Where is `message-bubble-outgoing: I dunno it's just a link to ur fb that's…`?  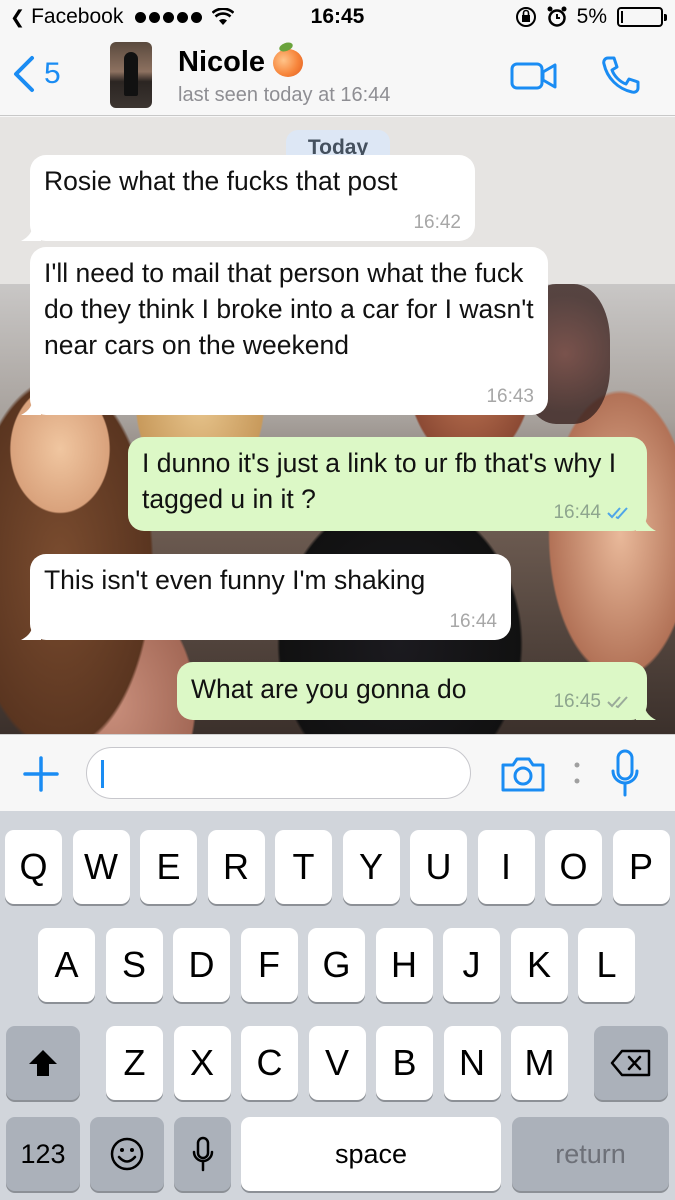
message-bubble-outgoing: I dunno it's just a link to ur fb that's… is located at coordinates (392, 484).